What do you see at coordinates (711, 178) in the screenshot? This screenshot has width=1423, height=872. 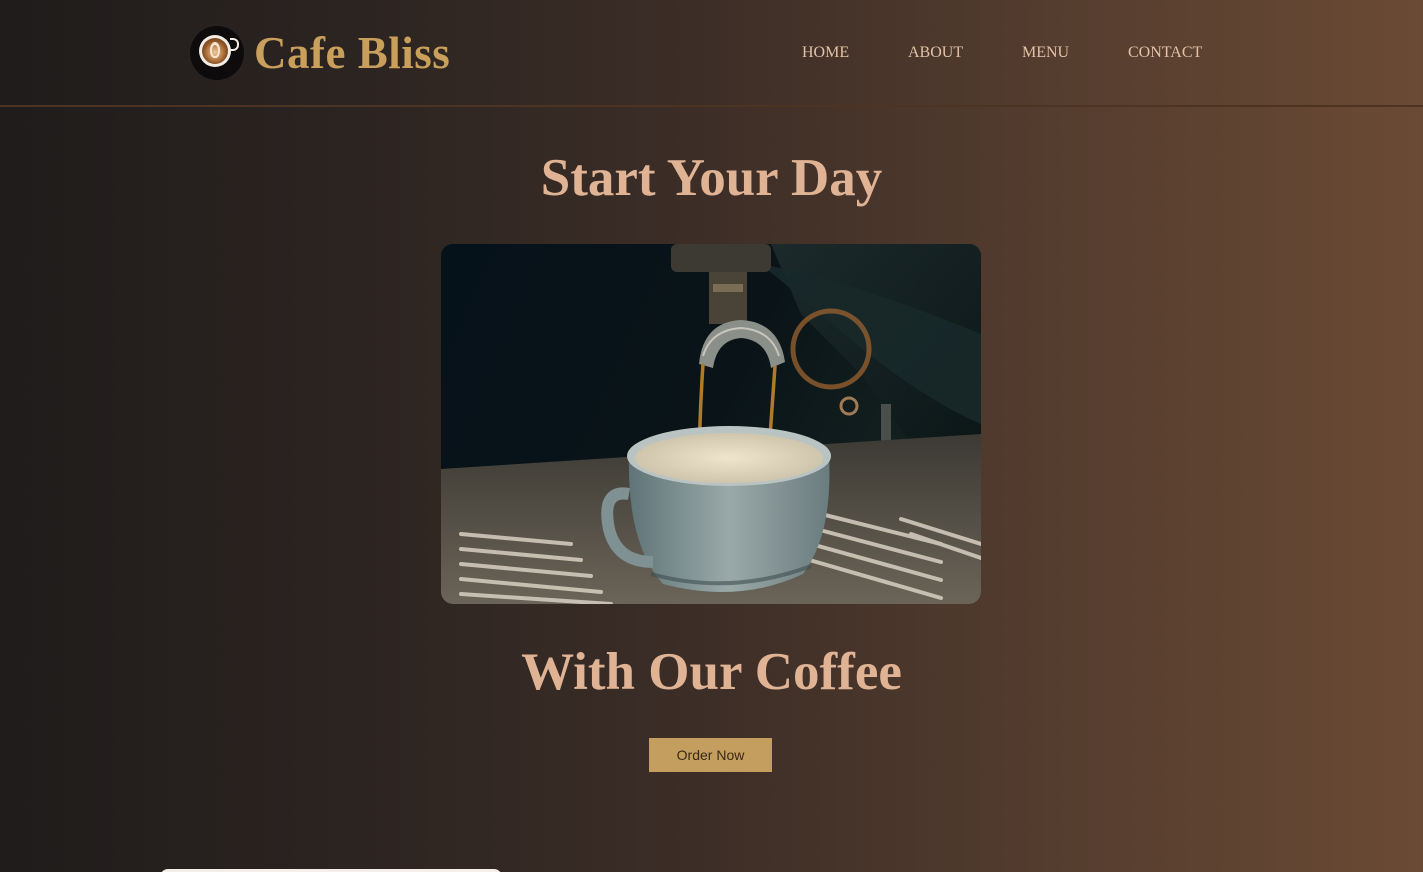 I see `hero-heading-top: Start Your Day` at bounding box center [711, 178].